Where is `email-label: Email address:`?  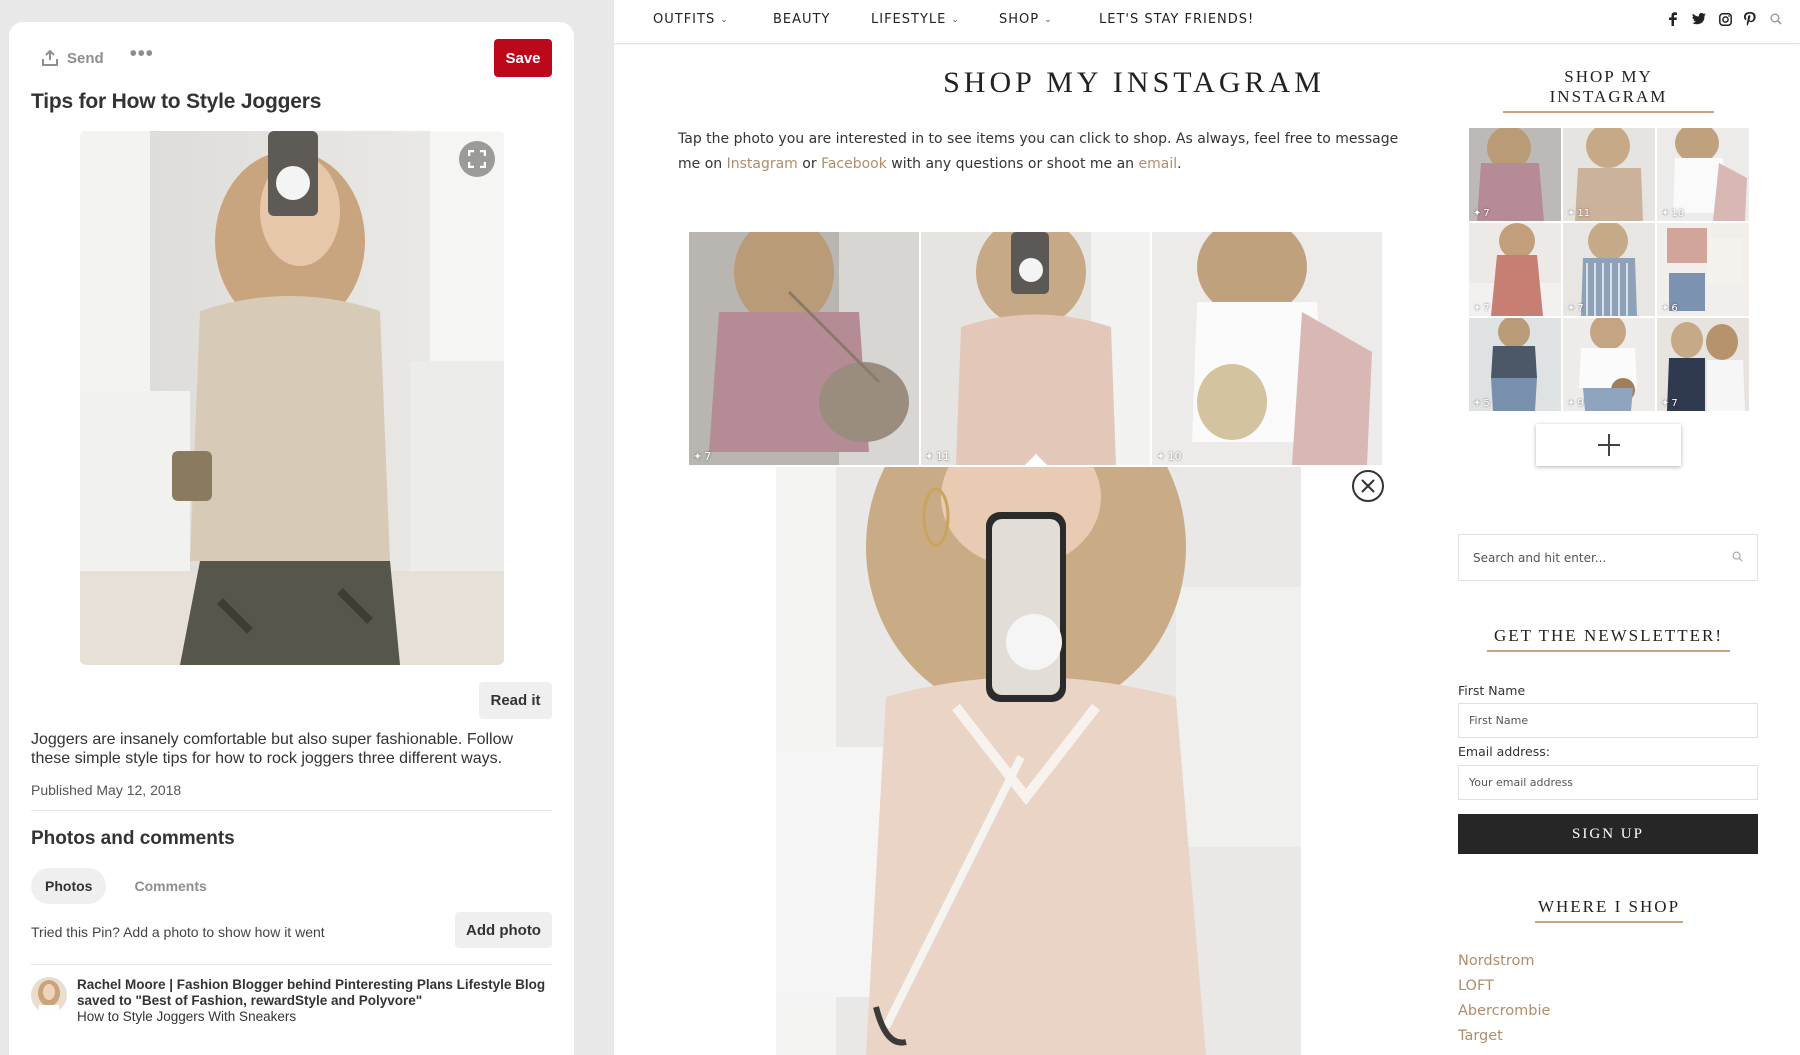 email-label: Email address: is located at coordinates (1504, 751).